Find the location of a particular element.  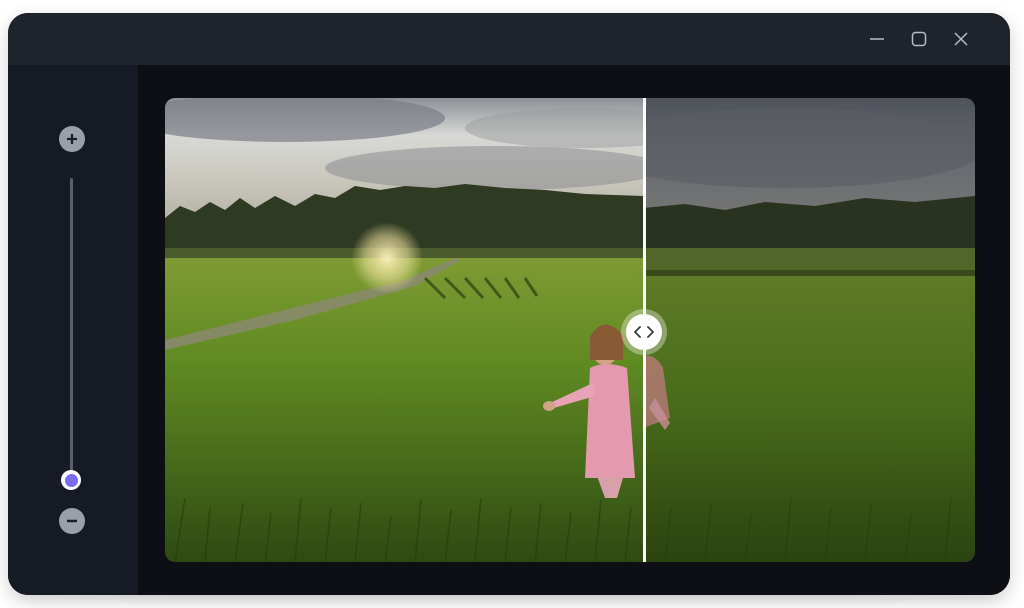

maximize-icon is located at coordinates (919, 39).